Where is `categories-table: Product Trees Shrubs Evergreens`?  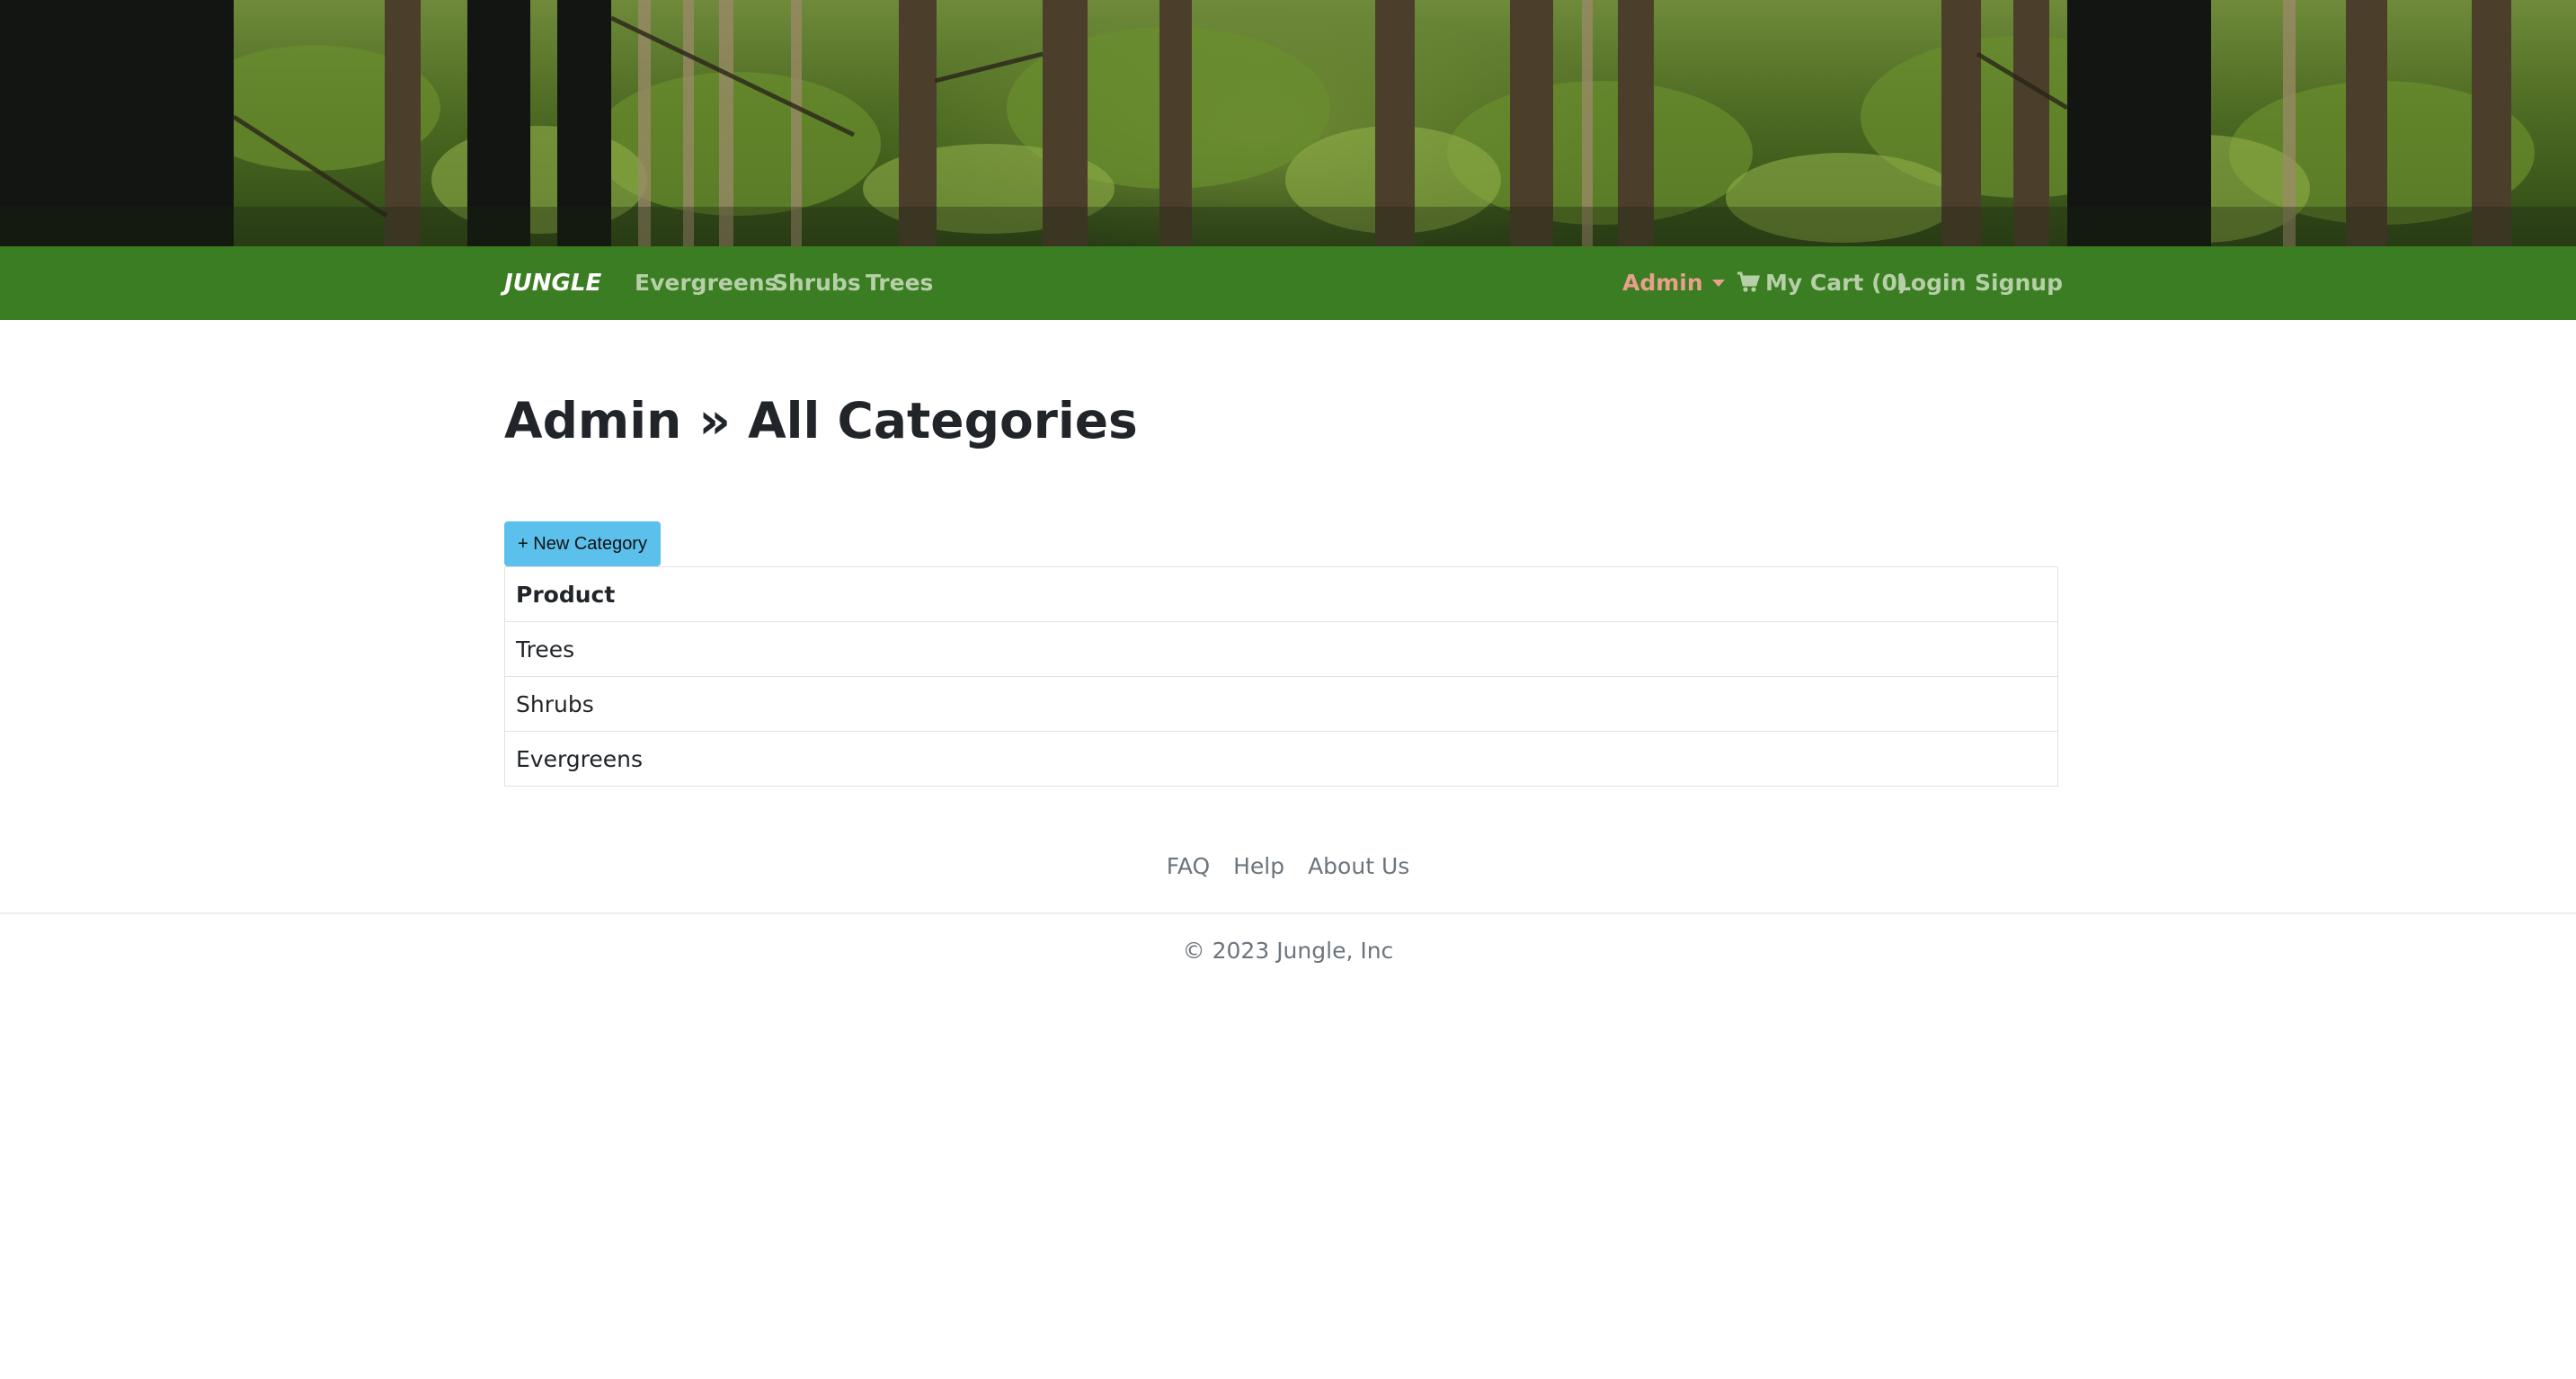
categories-table: Product Trees Shrubs Evergreens is located at coordinates (1281, 676).